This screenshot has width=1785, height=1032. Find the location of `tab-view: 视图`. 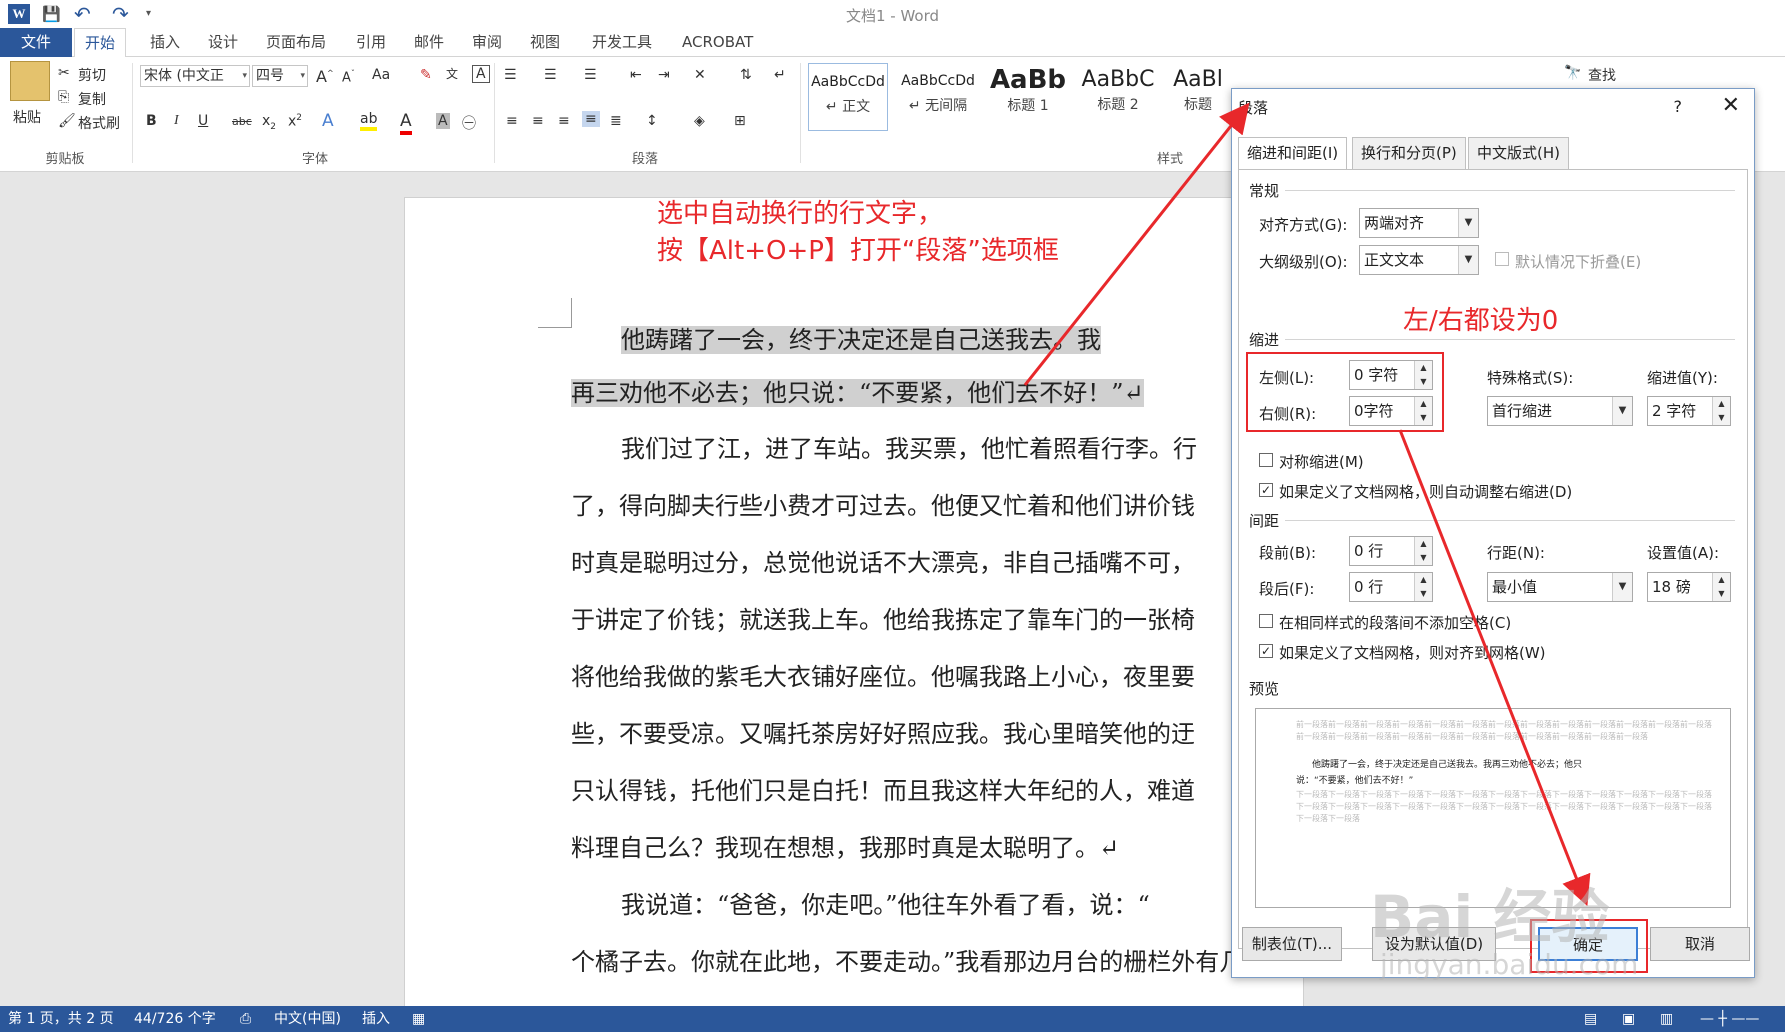

tab-view: 视图 is located at coordinates (545, 42).